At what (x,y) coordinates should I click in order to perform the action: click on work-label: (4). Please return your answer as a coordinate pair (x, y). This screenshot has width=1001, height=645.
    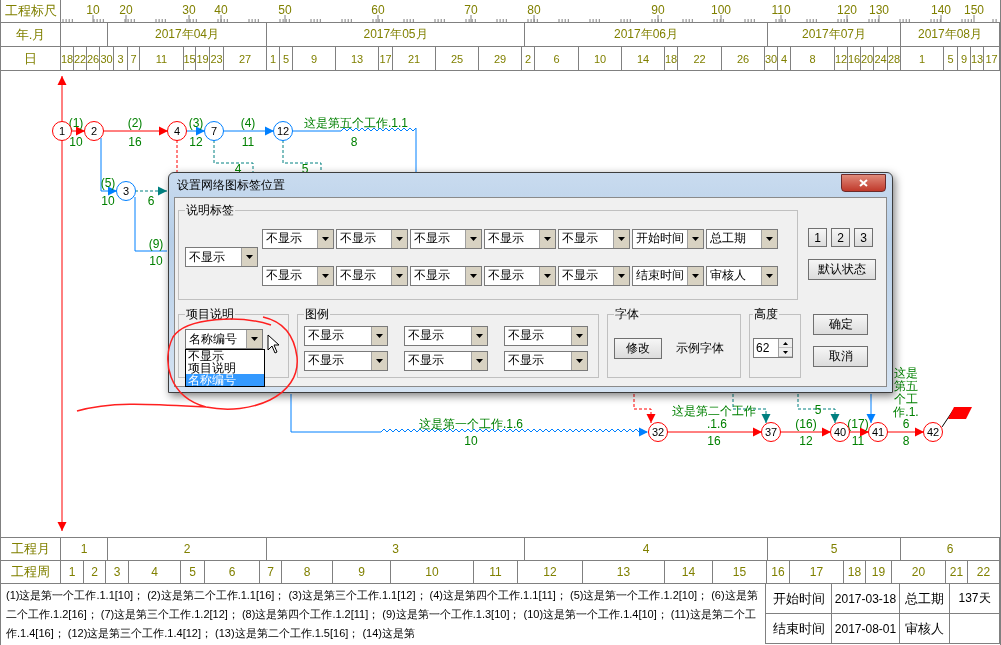
    Looking at the image, I should click on (248, 123).